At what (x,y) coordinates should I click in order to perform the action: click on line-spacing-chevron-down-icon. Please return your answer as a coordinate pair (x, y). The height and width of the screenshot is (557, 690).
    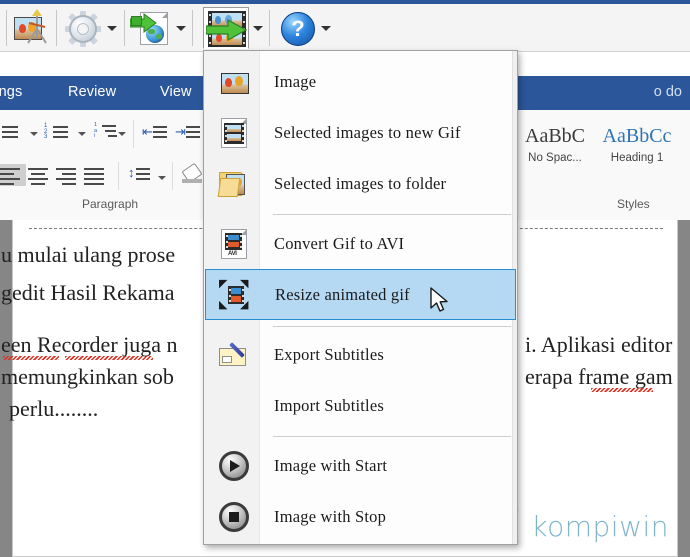
    Looking at the image, I should click on (162, 178).